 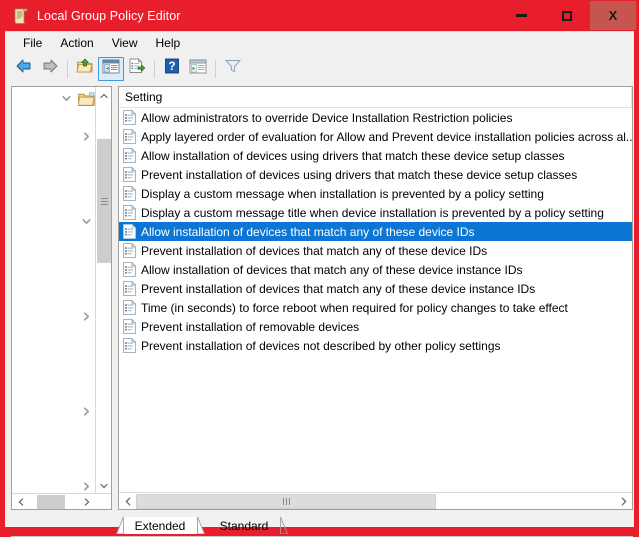 I want to click on filter-button, so click(x=233, y=69).